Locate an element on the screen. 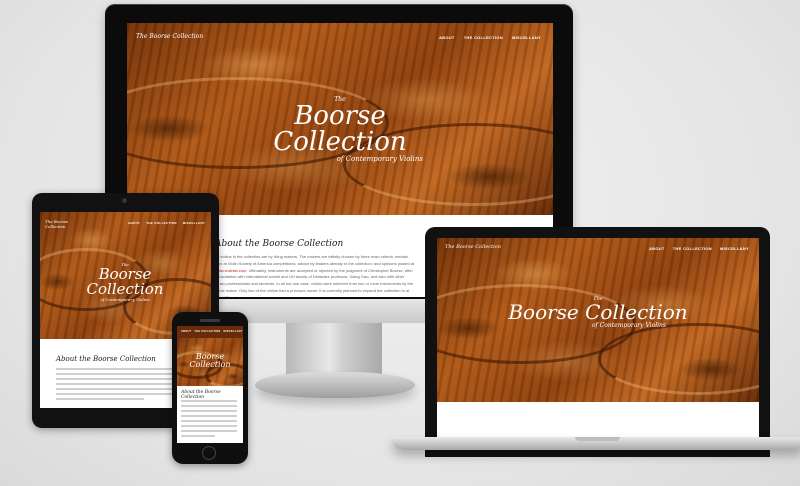  laptop-hero-title: Boorse Collection is located at coordinates (598, 312).